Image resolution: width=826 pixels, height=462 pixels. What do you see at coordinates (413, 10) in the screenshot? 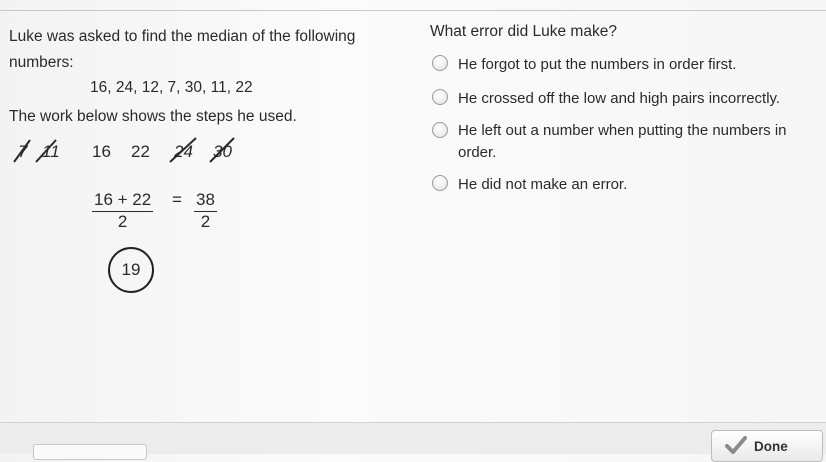
I see `top-divider` at bounding box center [413, 10].